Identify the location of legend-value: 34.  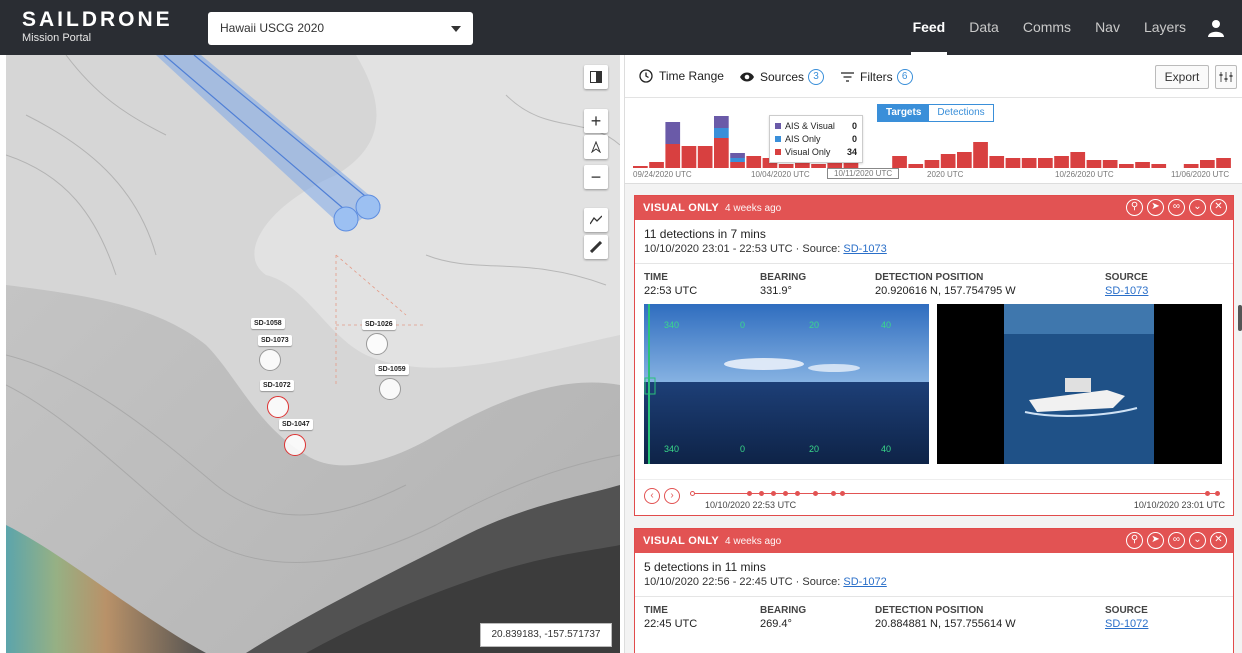
(851, 151).